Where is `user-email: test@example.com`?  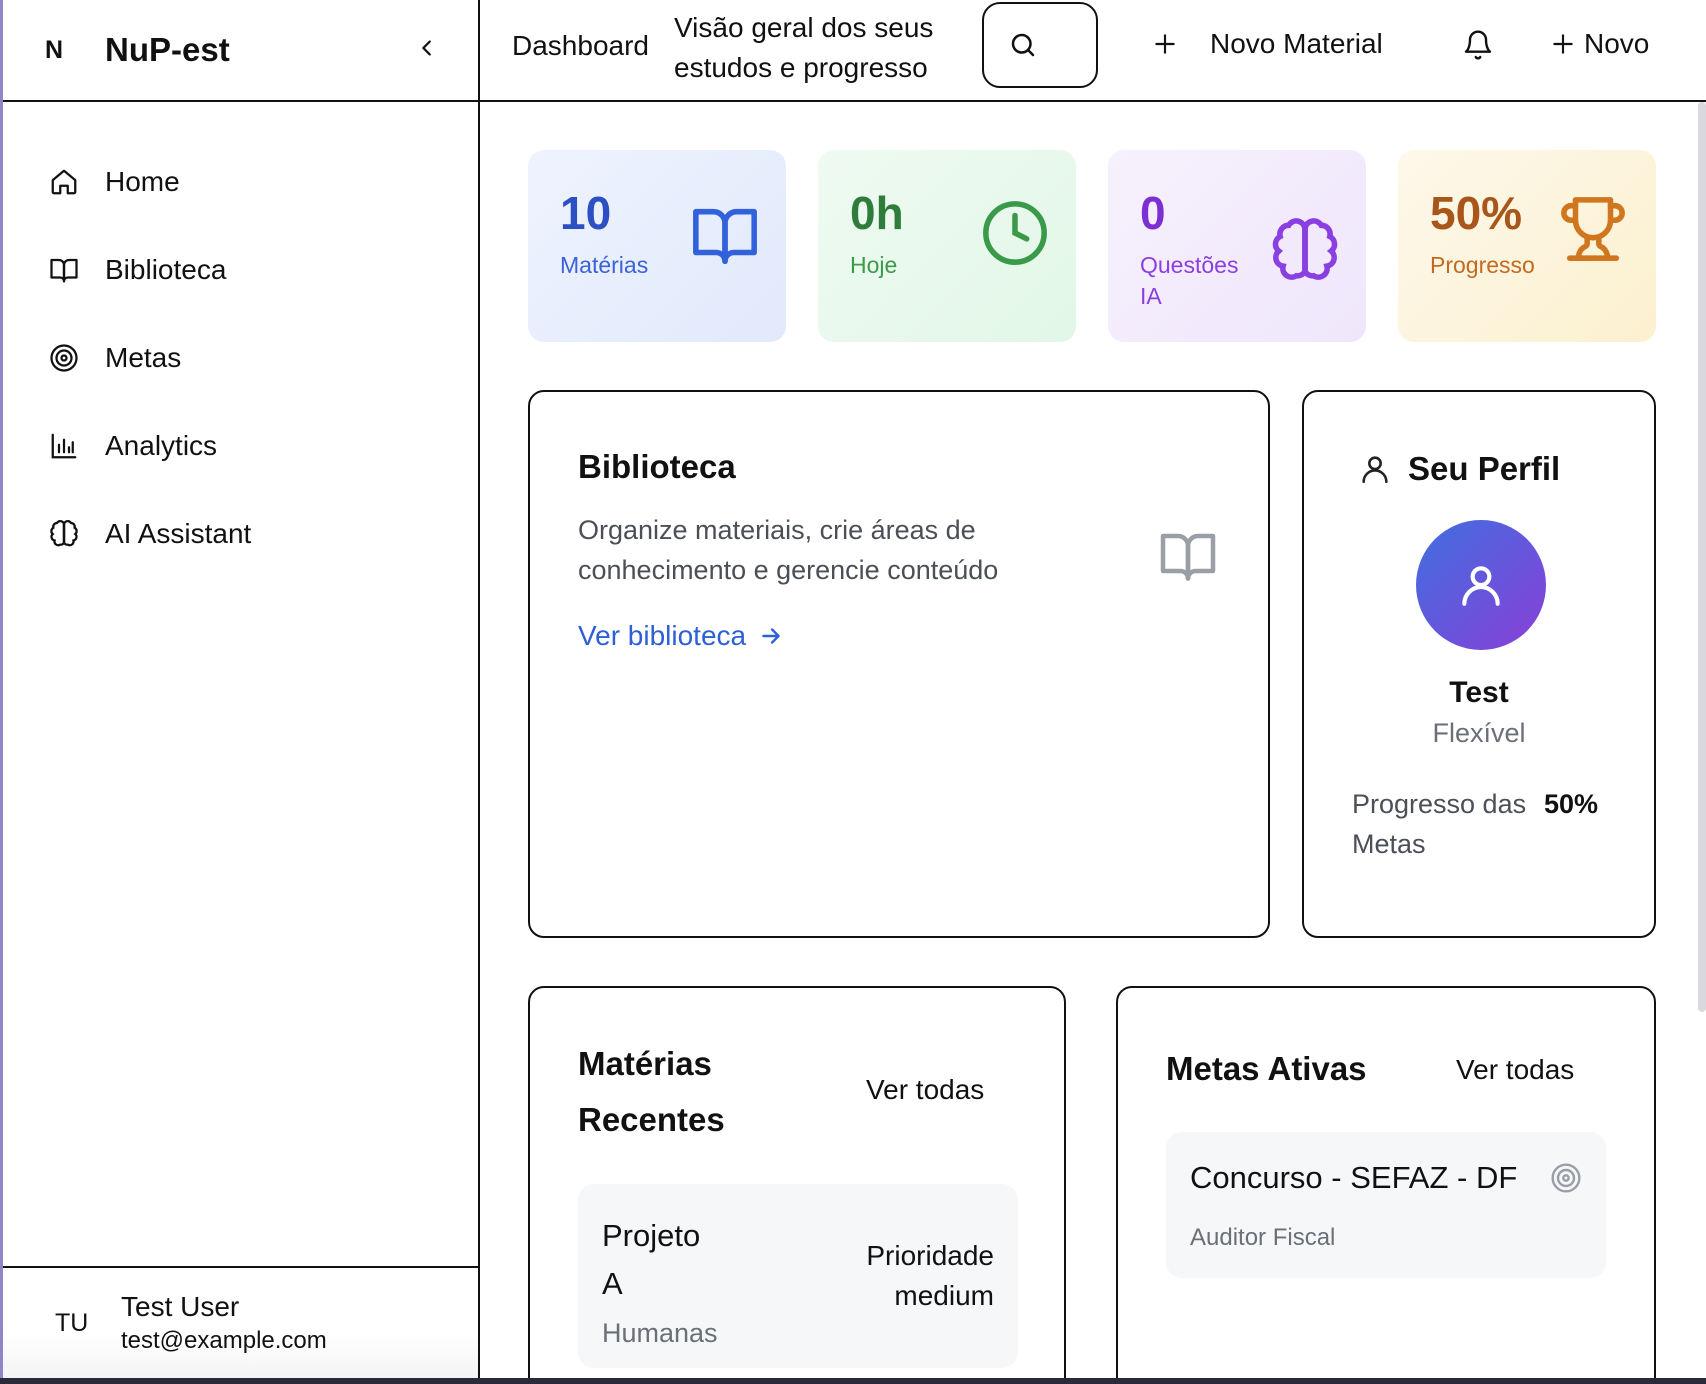
user-email: test@example.com is located at coordinates (224, 1340).